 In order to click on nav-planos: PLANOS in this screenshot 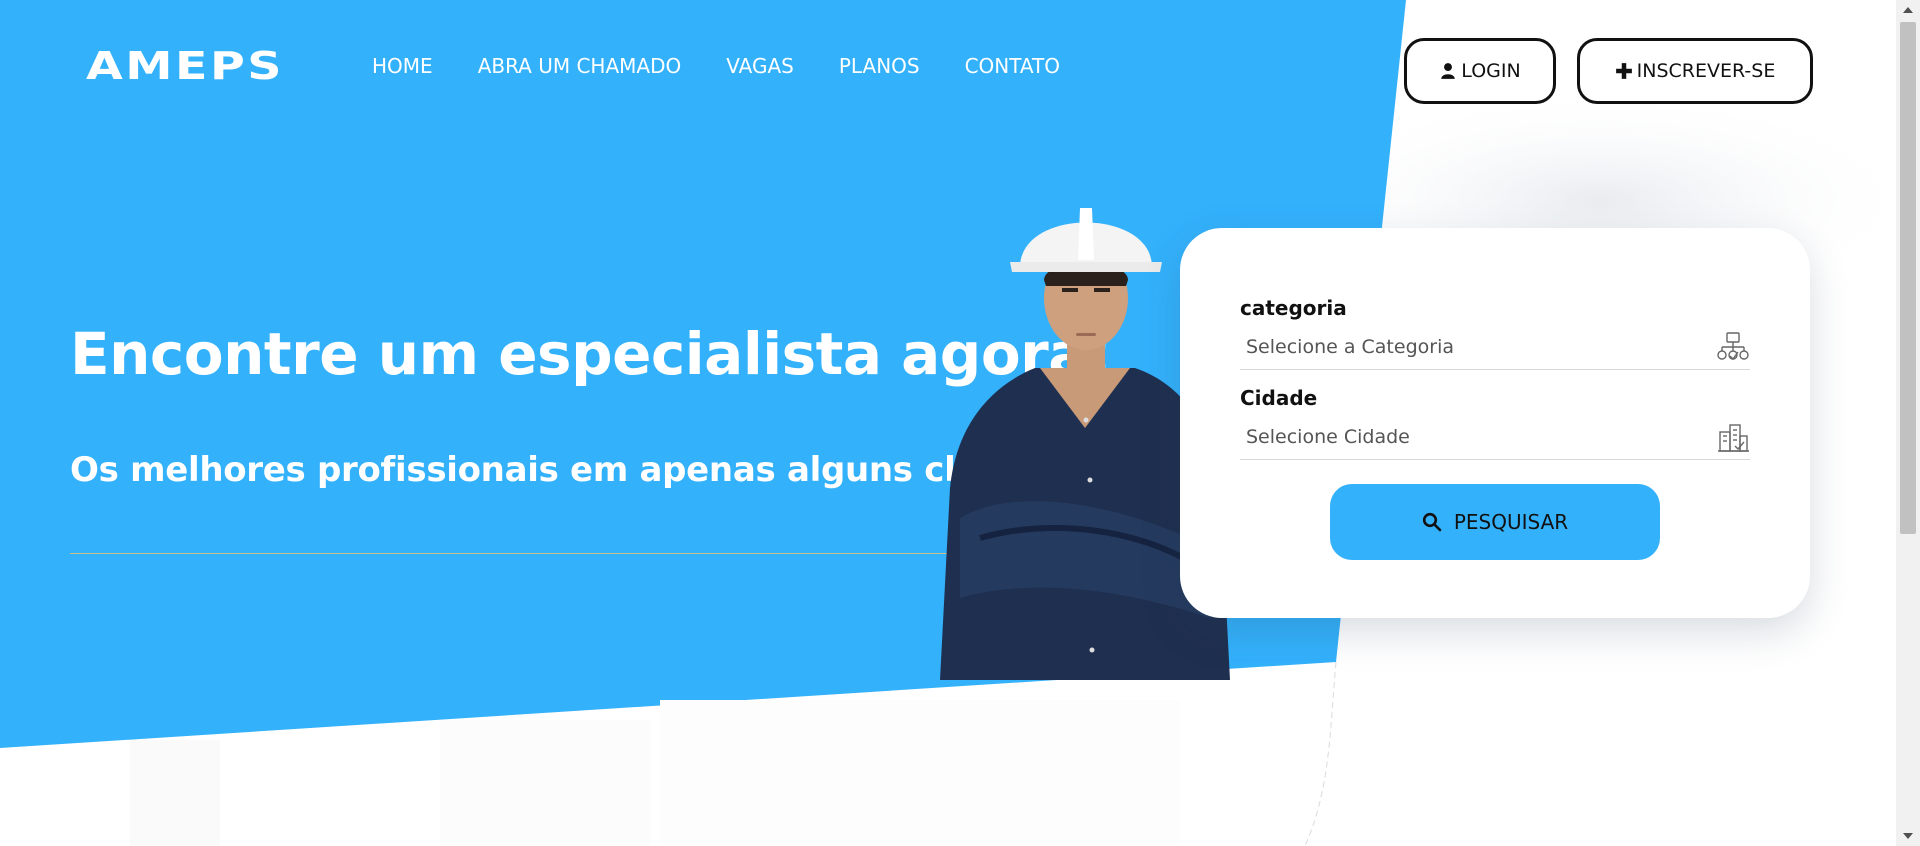, I will do `click(879, 66)`.